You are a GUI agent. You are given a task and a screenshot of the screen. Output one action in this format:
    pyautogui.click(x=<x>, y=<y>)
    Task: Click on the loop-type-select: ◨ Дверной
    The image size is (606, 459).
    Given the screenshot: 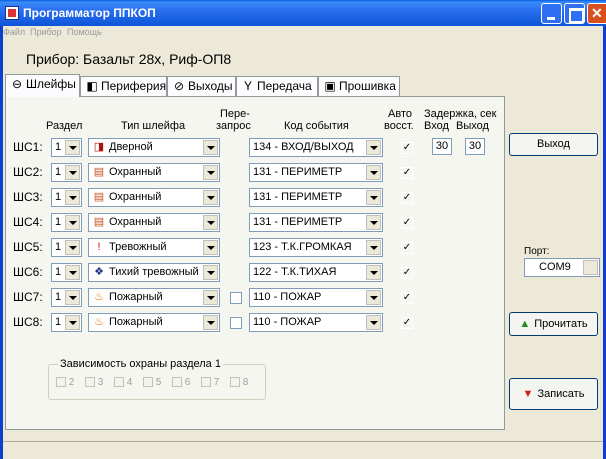 What is the action you would take?
    pyautogui.click(x=154, y=147)
    